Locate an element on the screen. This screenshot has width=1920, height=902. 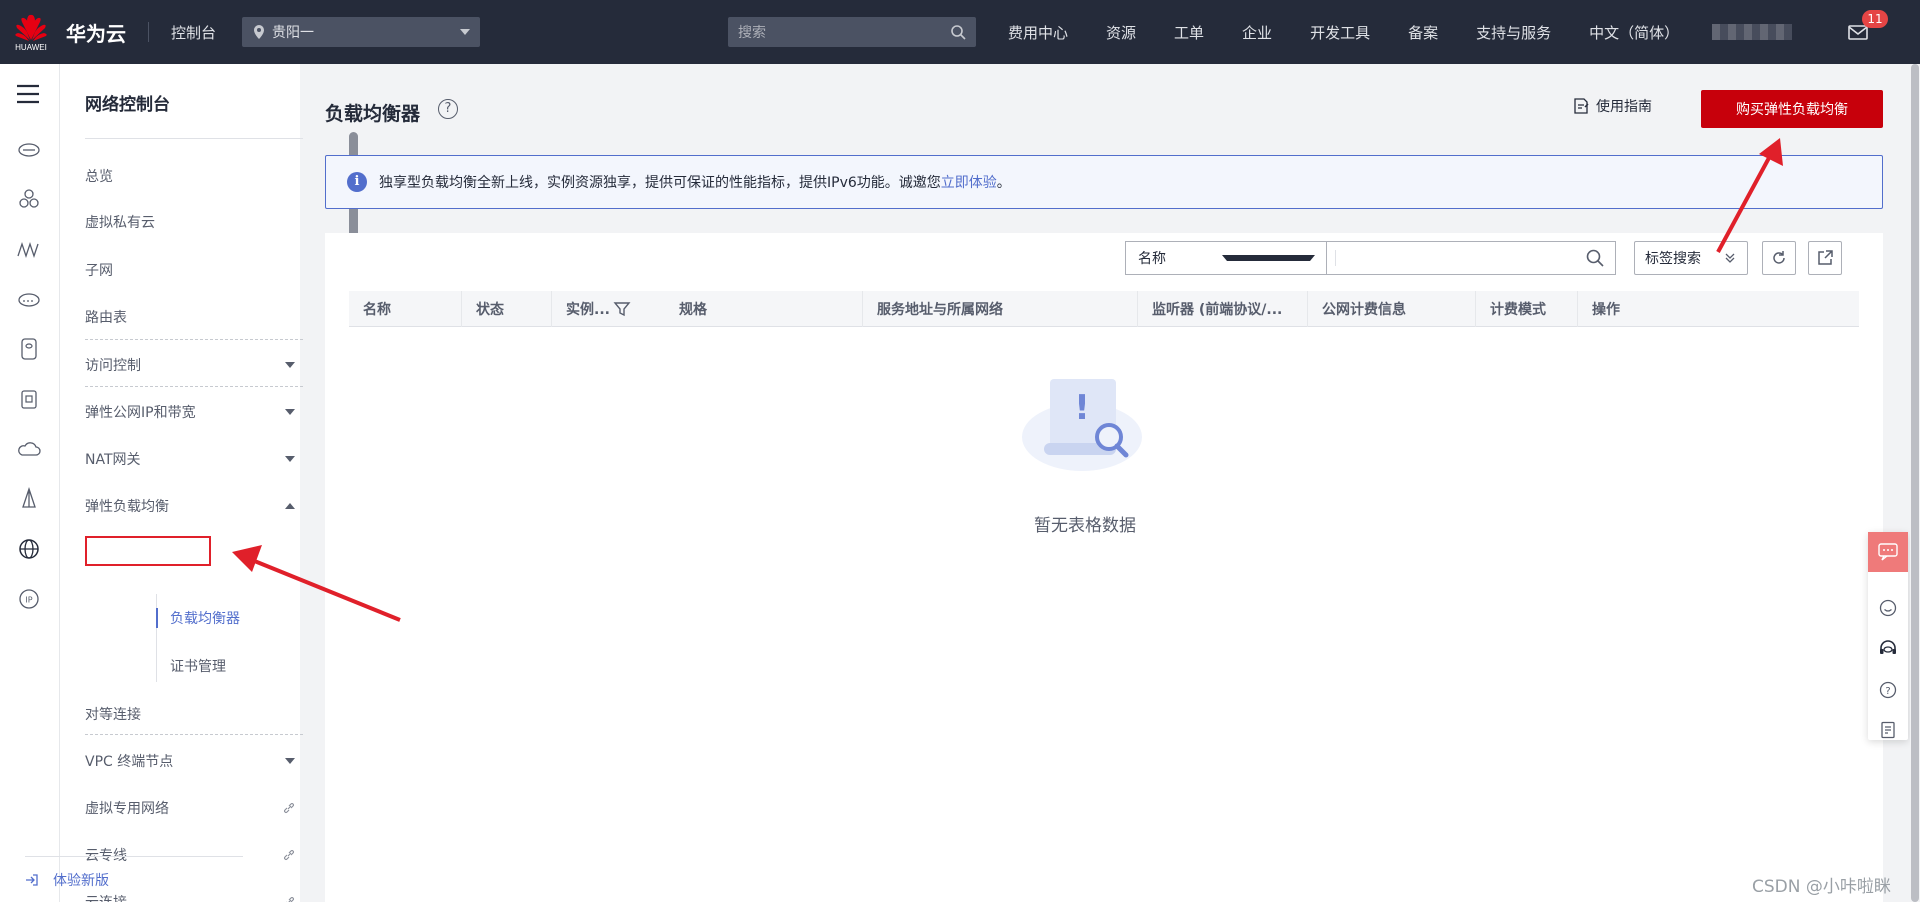
cluster-icon is located at coordinates (29, 199).